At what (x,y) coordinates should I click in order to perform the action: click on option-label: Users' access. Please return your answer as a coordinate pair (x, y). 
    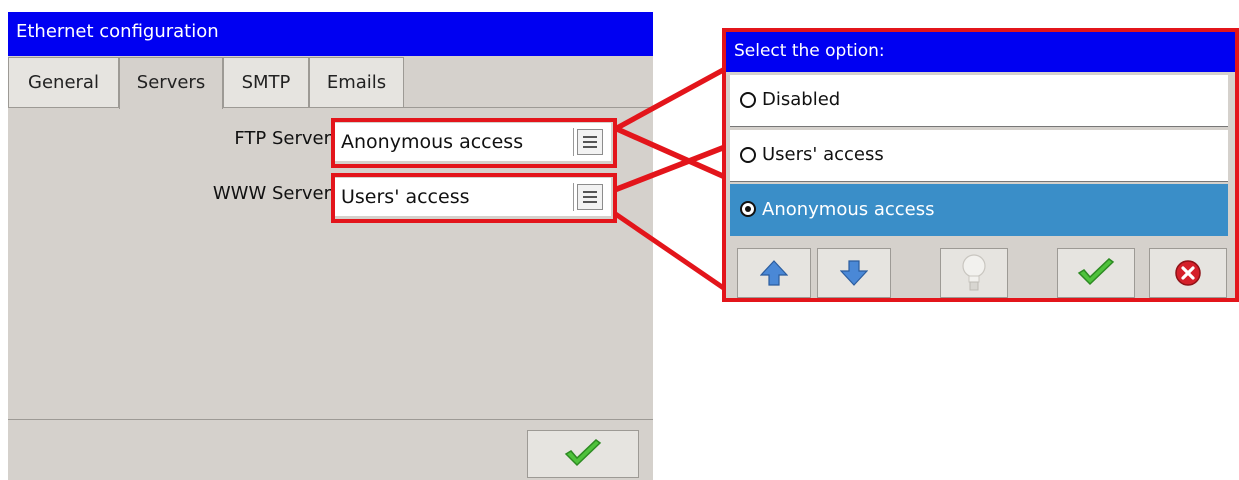
    Looking at the image, I should click on (823, 154).